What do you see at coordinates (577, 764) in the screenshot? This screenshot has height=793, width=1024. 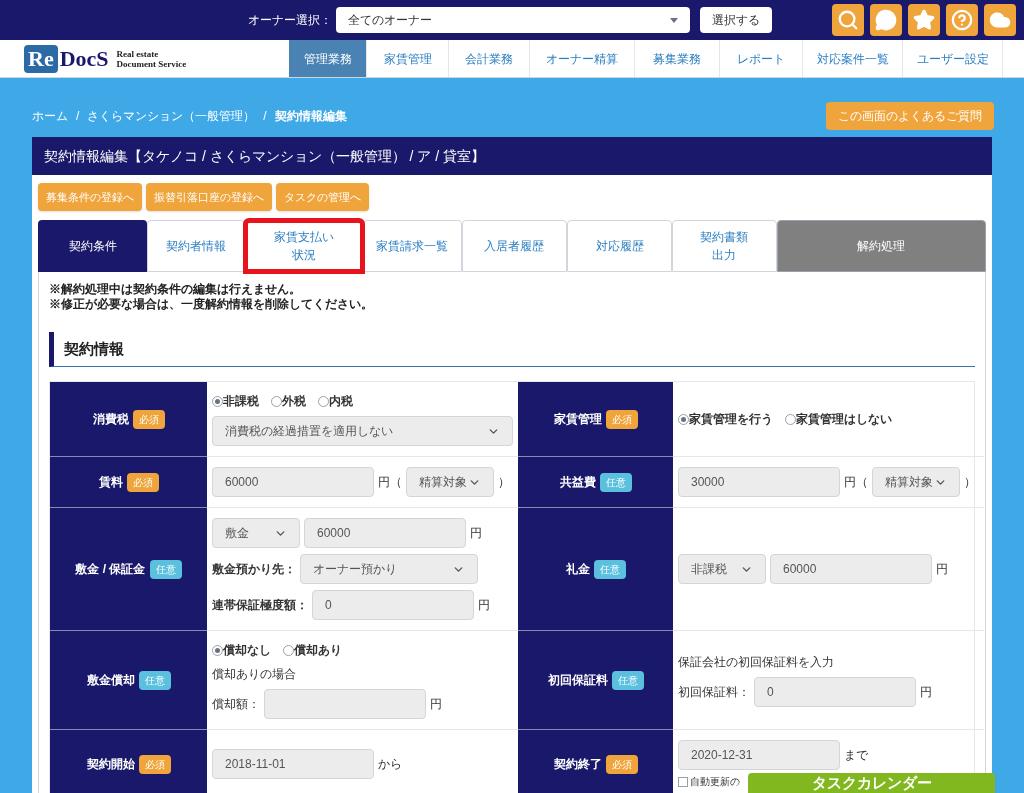 I see `form-label: 契約終了` at bounding box center [577, 764].